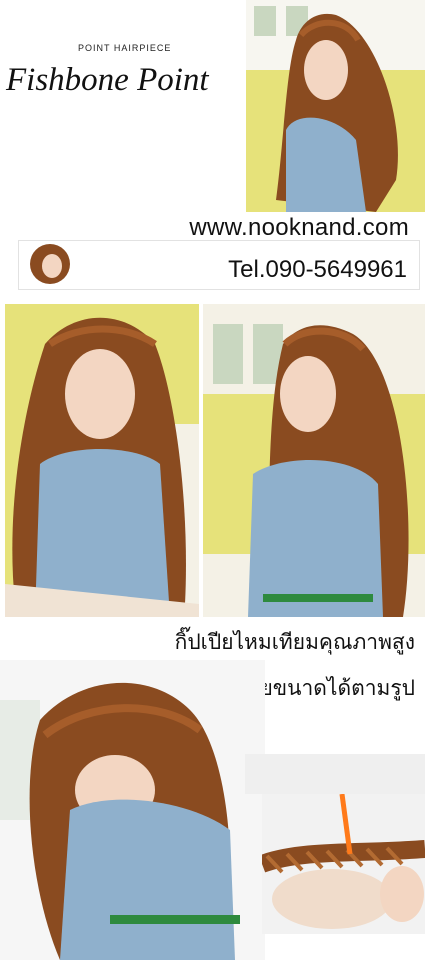  I want to click on avatar, so click(50, 264).